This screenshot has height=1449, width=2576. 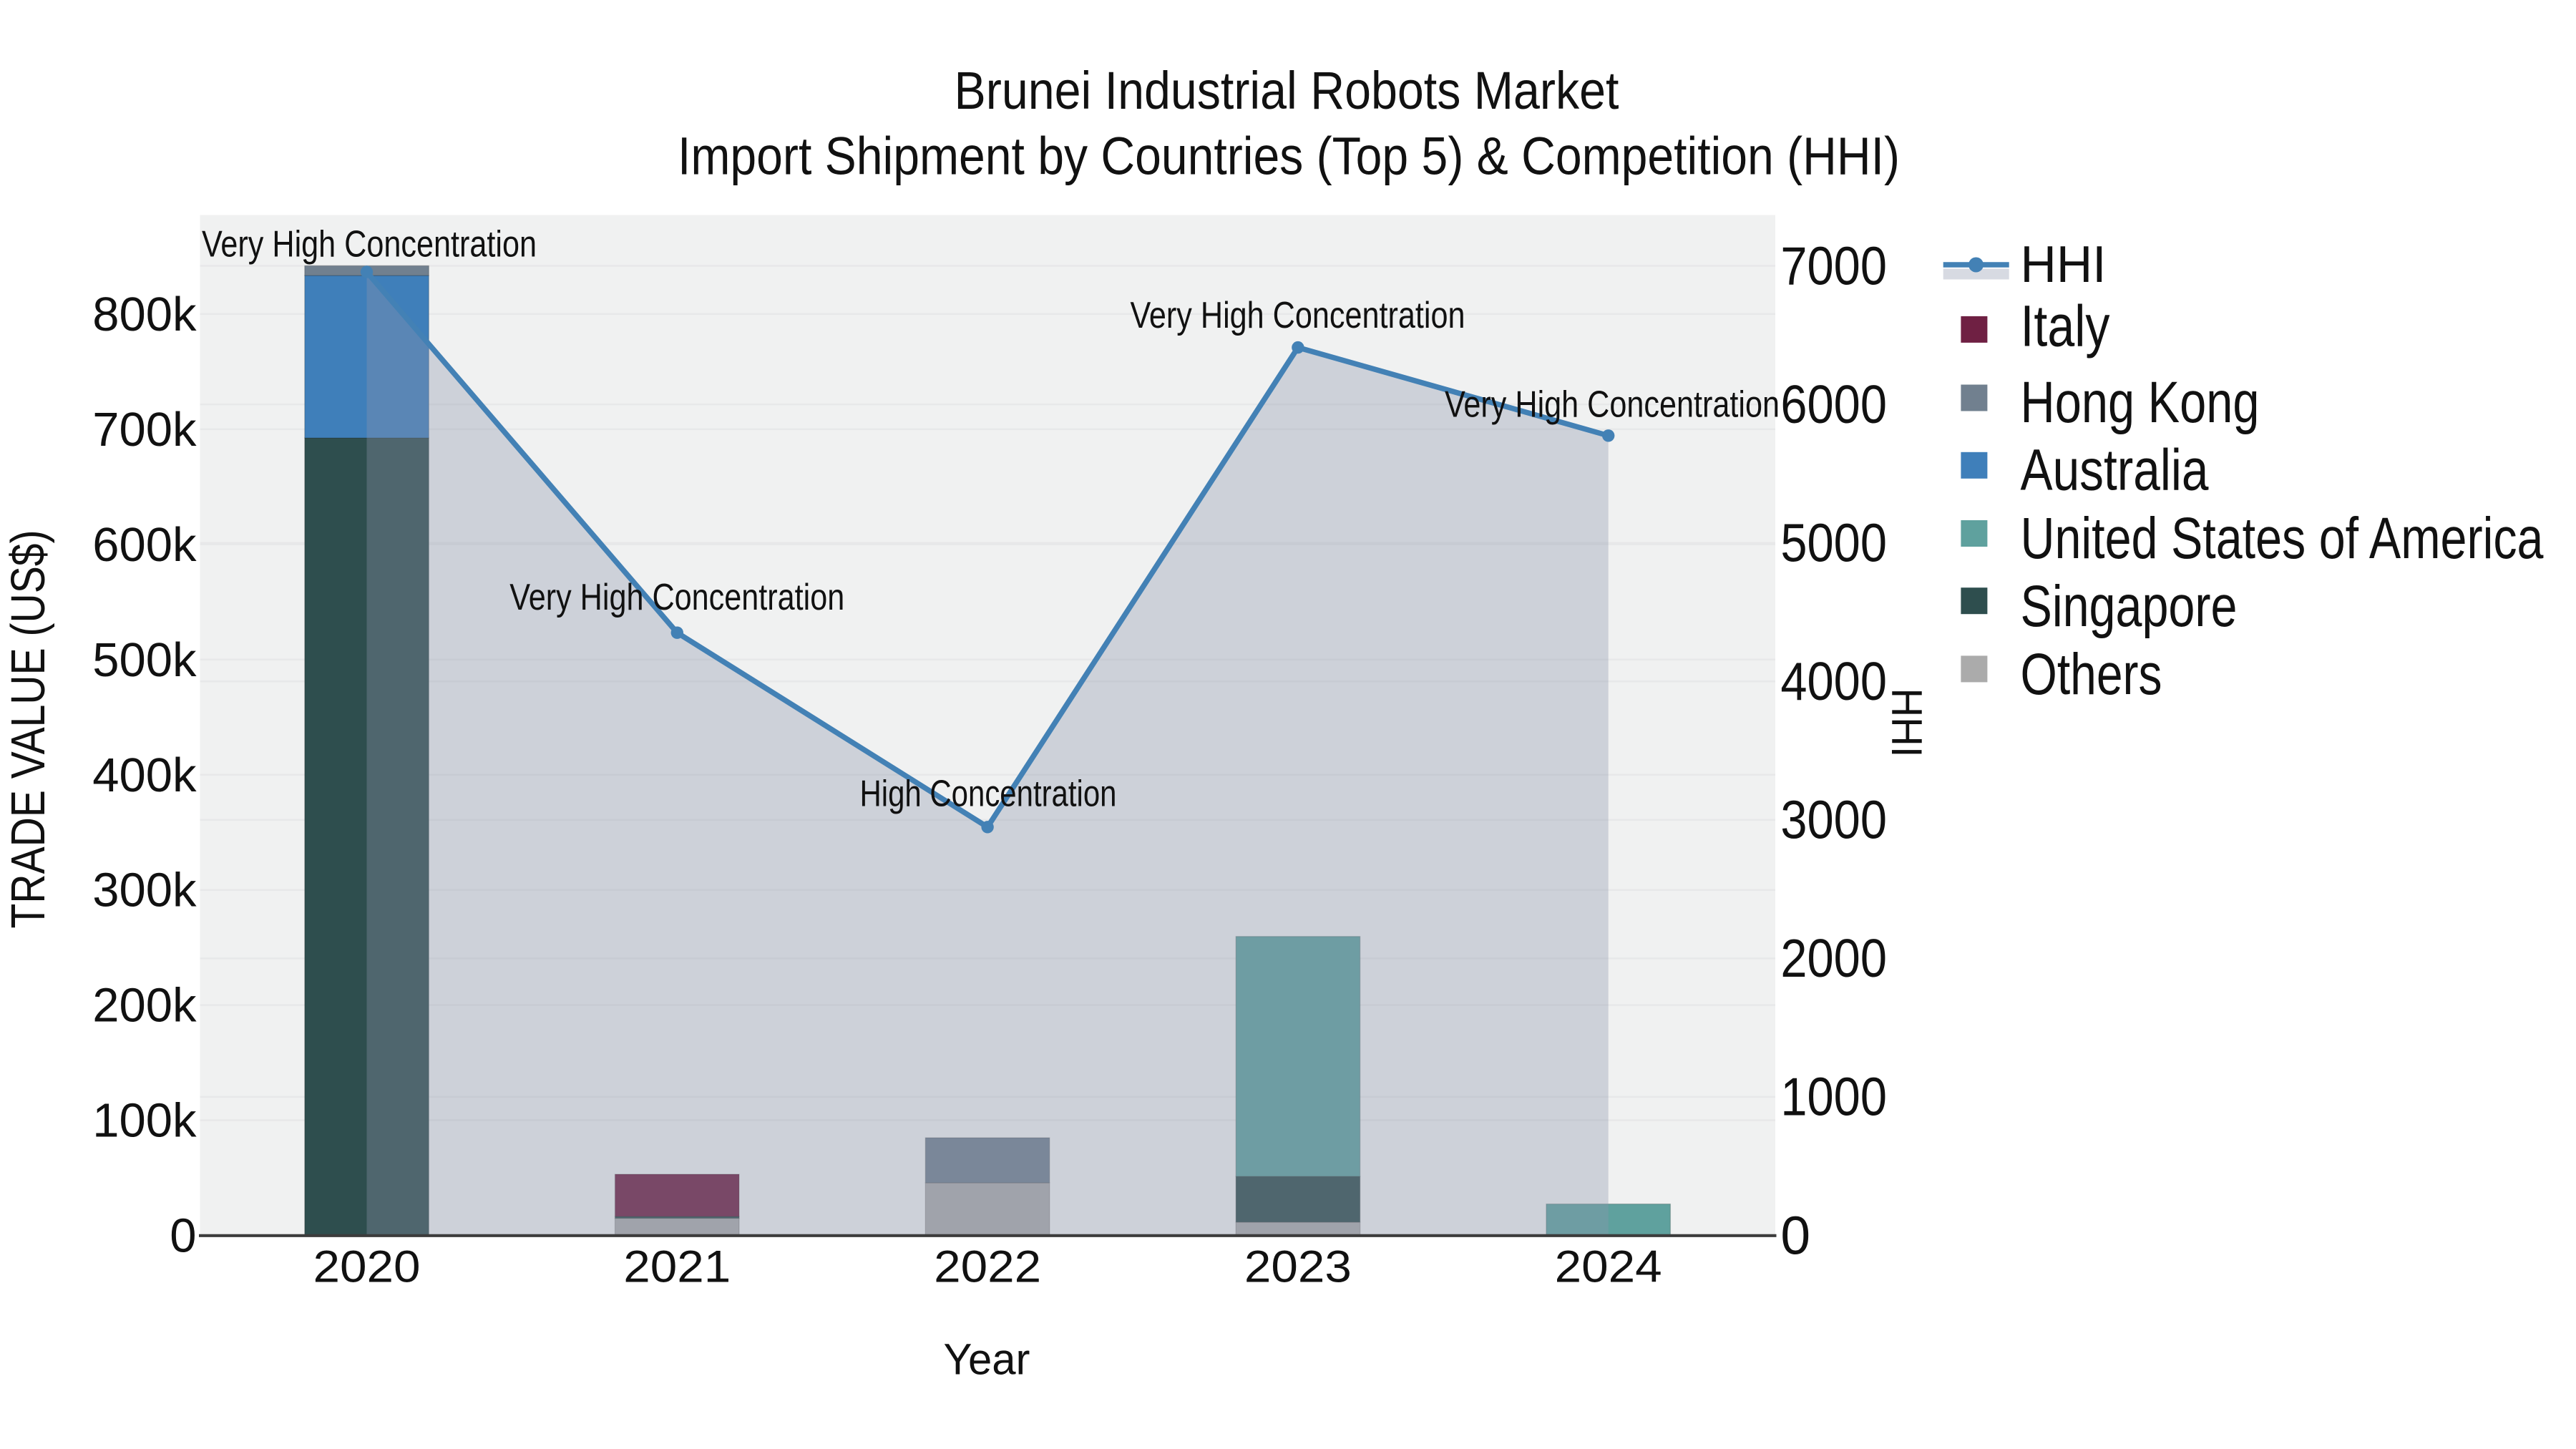 What do you see at coordinates (144, 1121) in the screenshot?
I see `svg-text: 100k` at bounding box center [144, 1121].